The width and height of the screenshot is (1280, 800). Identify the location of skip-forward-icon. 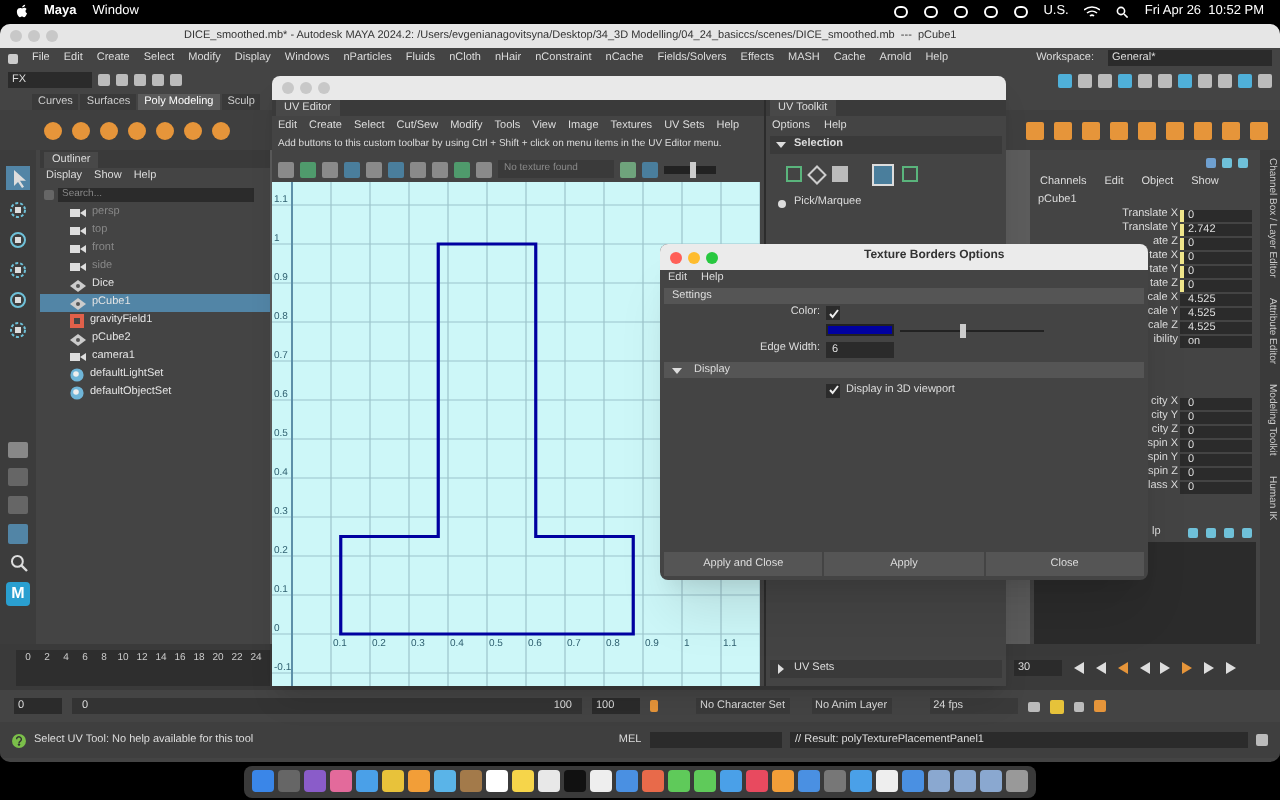
(1232, 667).